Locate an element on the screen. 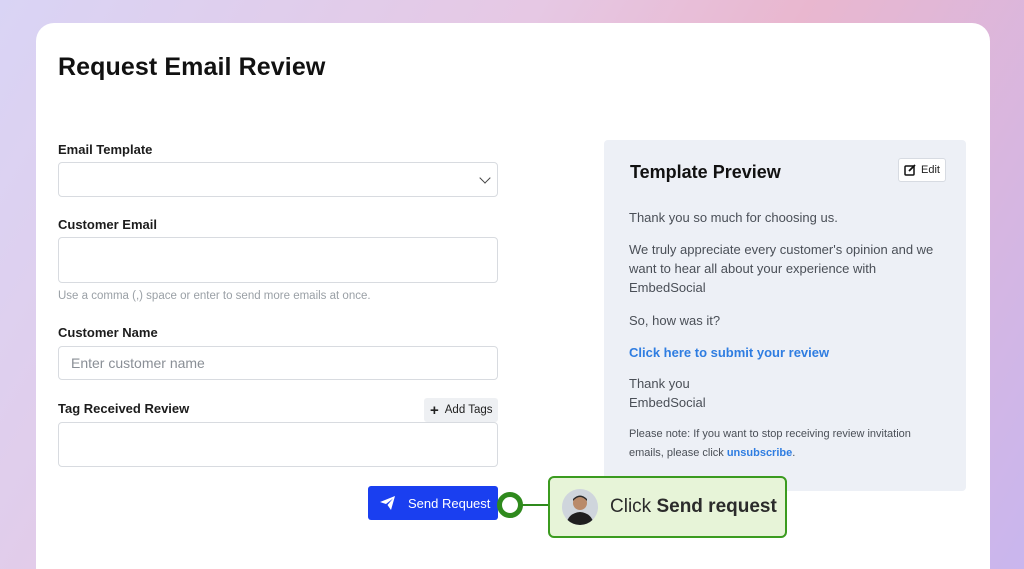 Image resolution: width=1024 pixels, height=569 pixels. preview-title: Template Preview is located at coordinates (705, 172).